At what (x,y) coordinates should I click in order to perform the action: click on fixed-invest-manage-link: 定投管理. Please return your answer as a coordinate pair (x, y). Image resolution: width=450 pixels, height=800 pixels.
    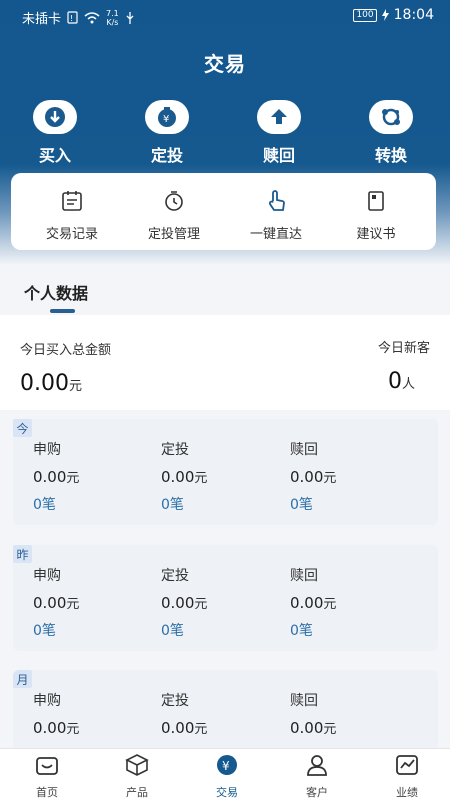
    Looking at the image, I should click on (174, 215).